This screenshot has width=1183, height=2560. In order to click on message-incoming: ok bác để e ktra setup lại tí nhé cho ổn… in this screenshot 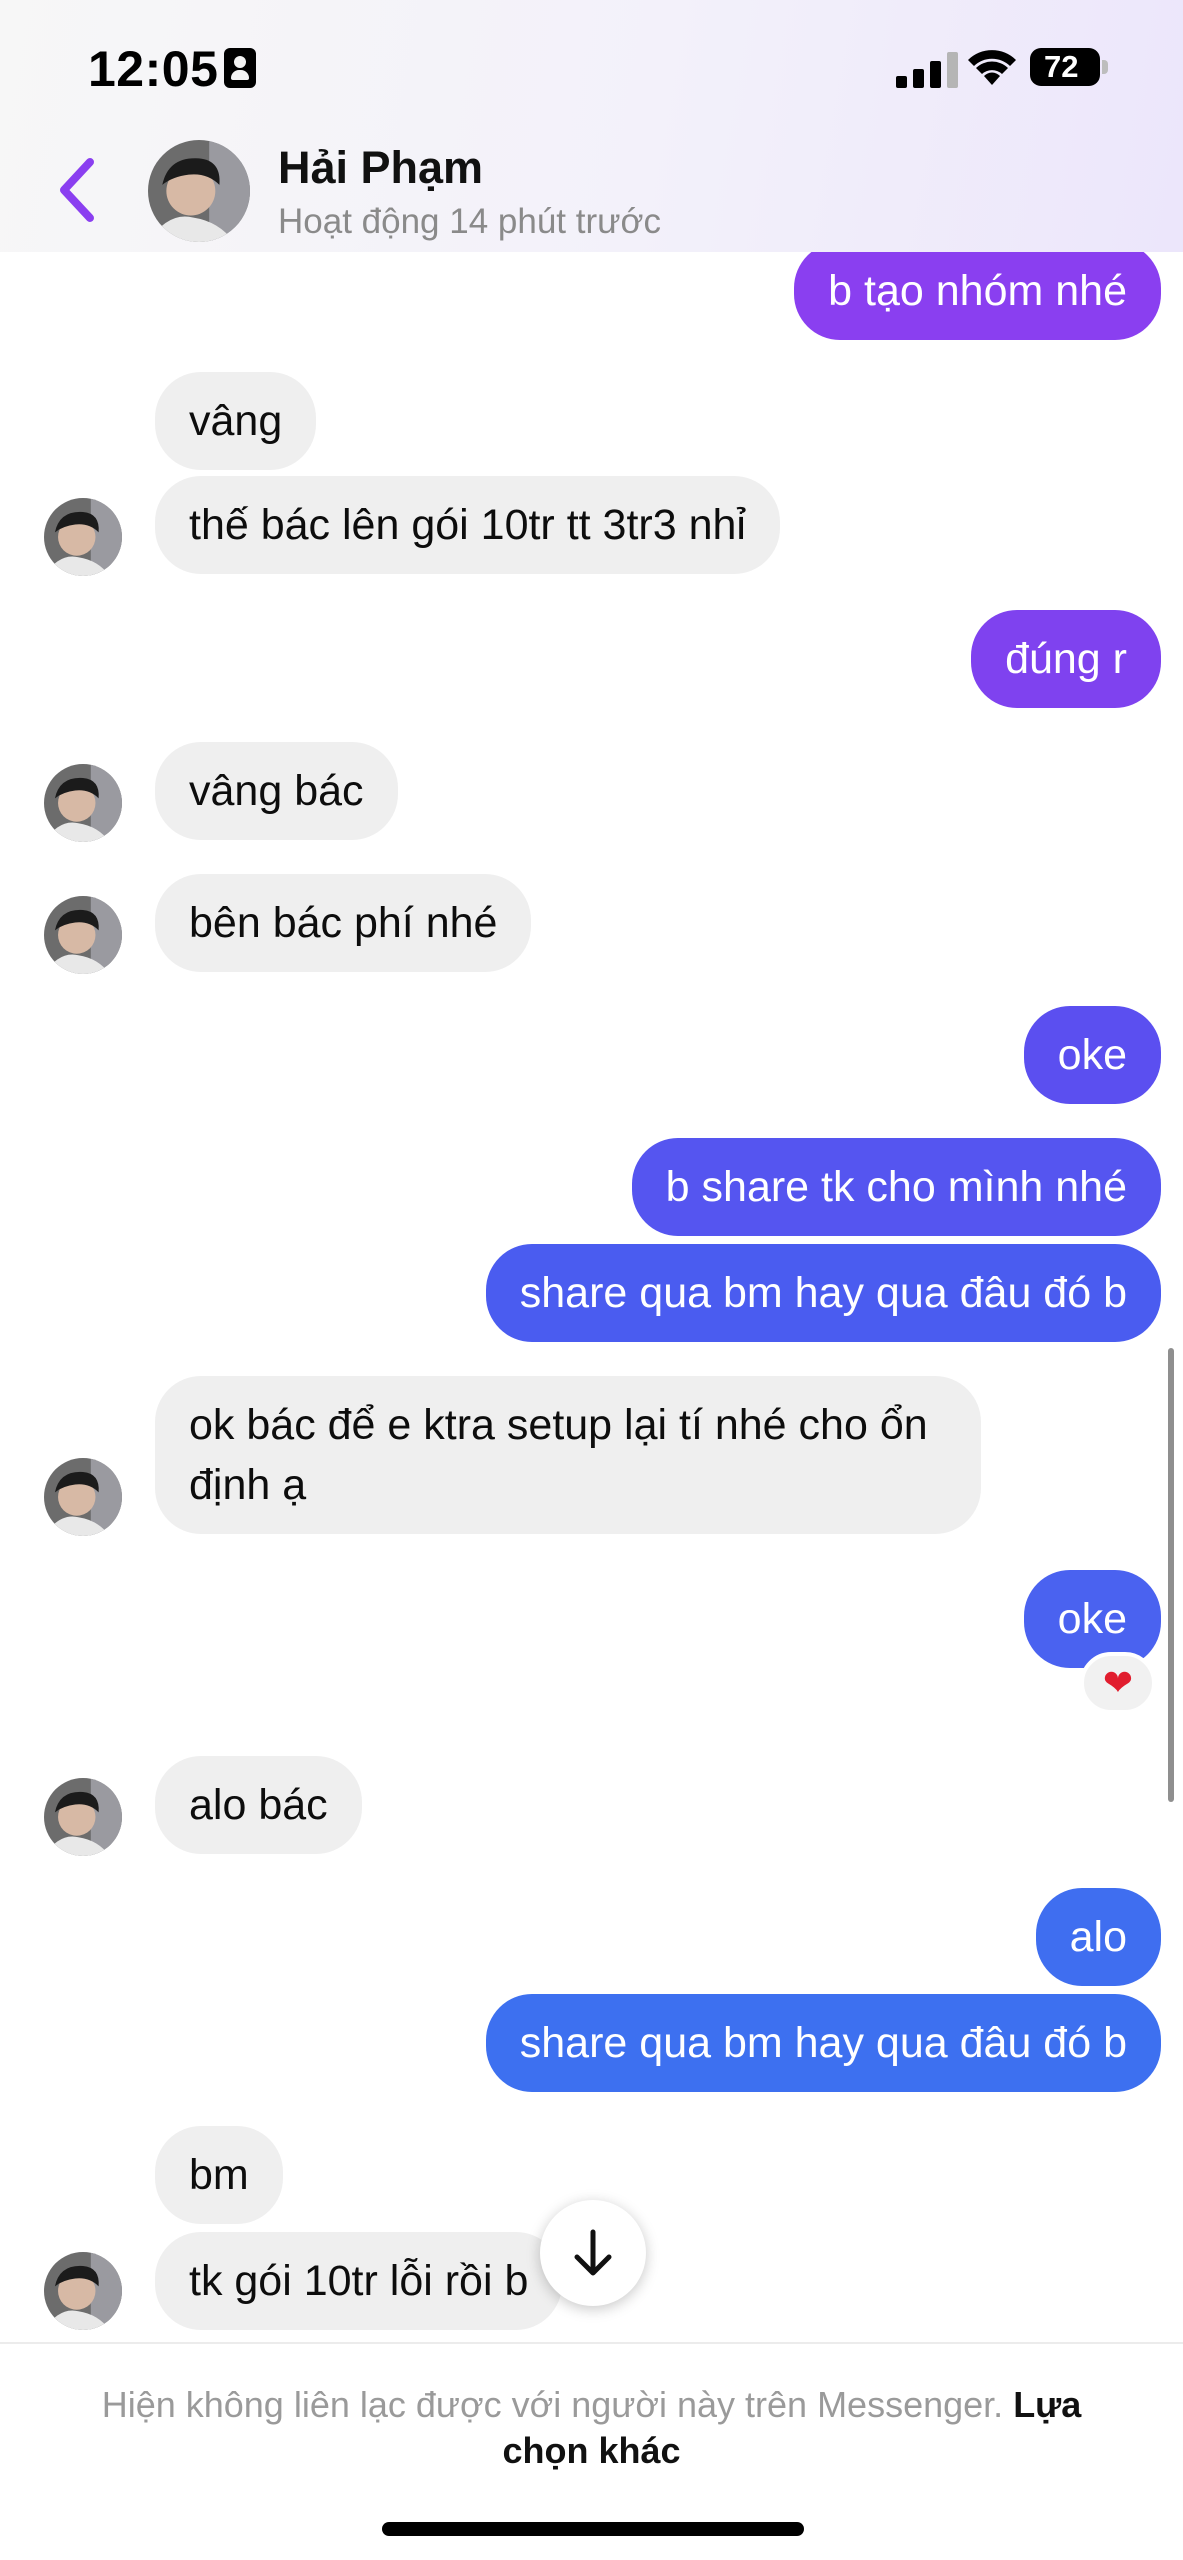, I will do `click(568, 1455)`.